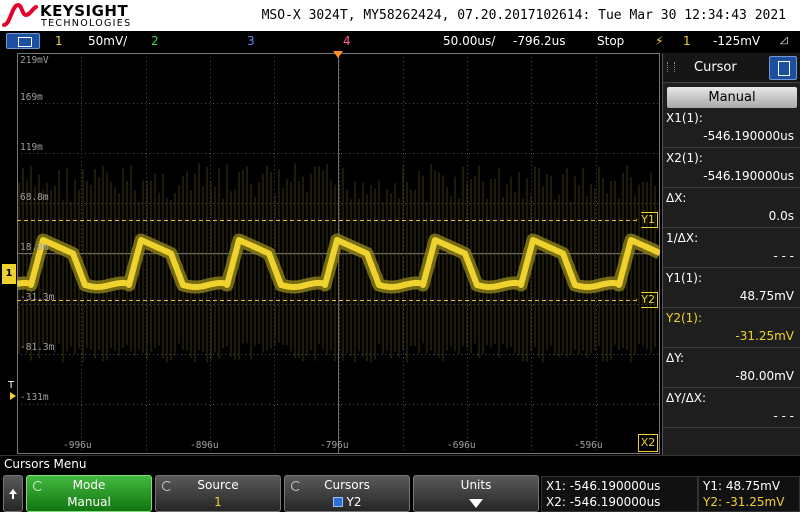 This screenshot has height=512, width=800. I want to click on trigger-level-arrow-icon, so click(13, 396).